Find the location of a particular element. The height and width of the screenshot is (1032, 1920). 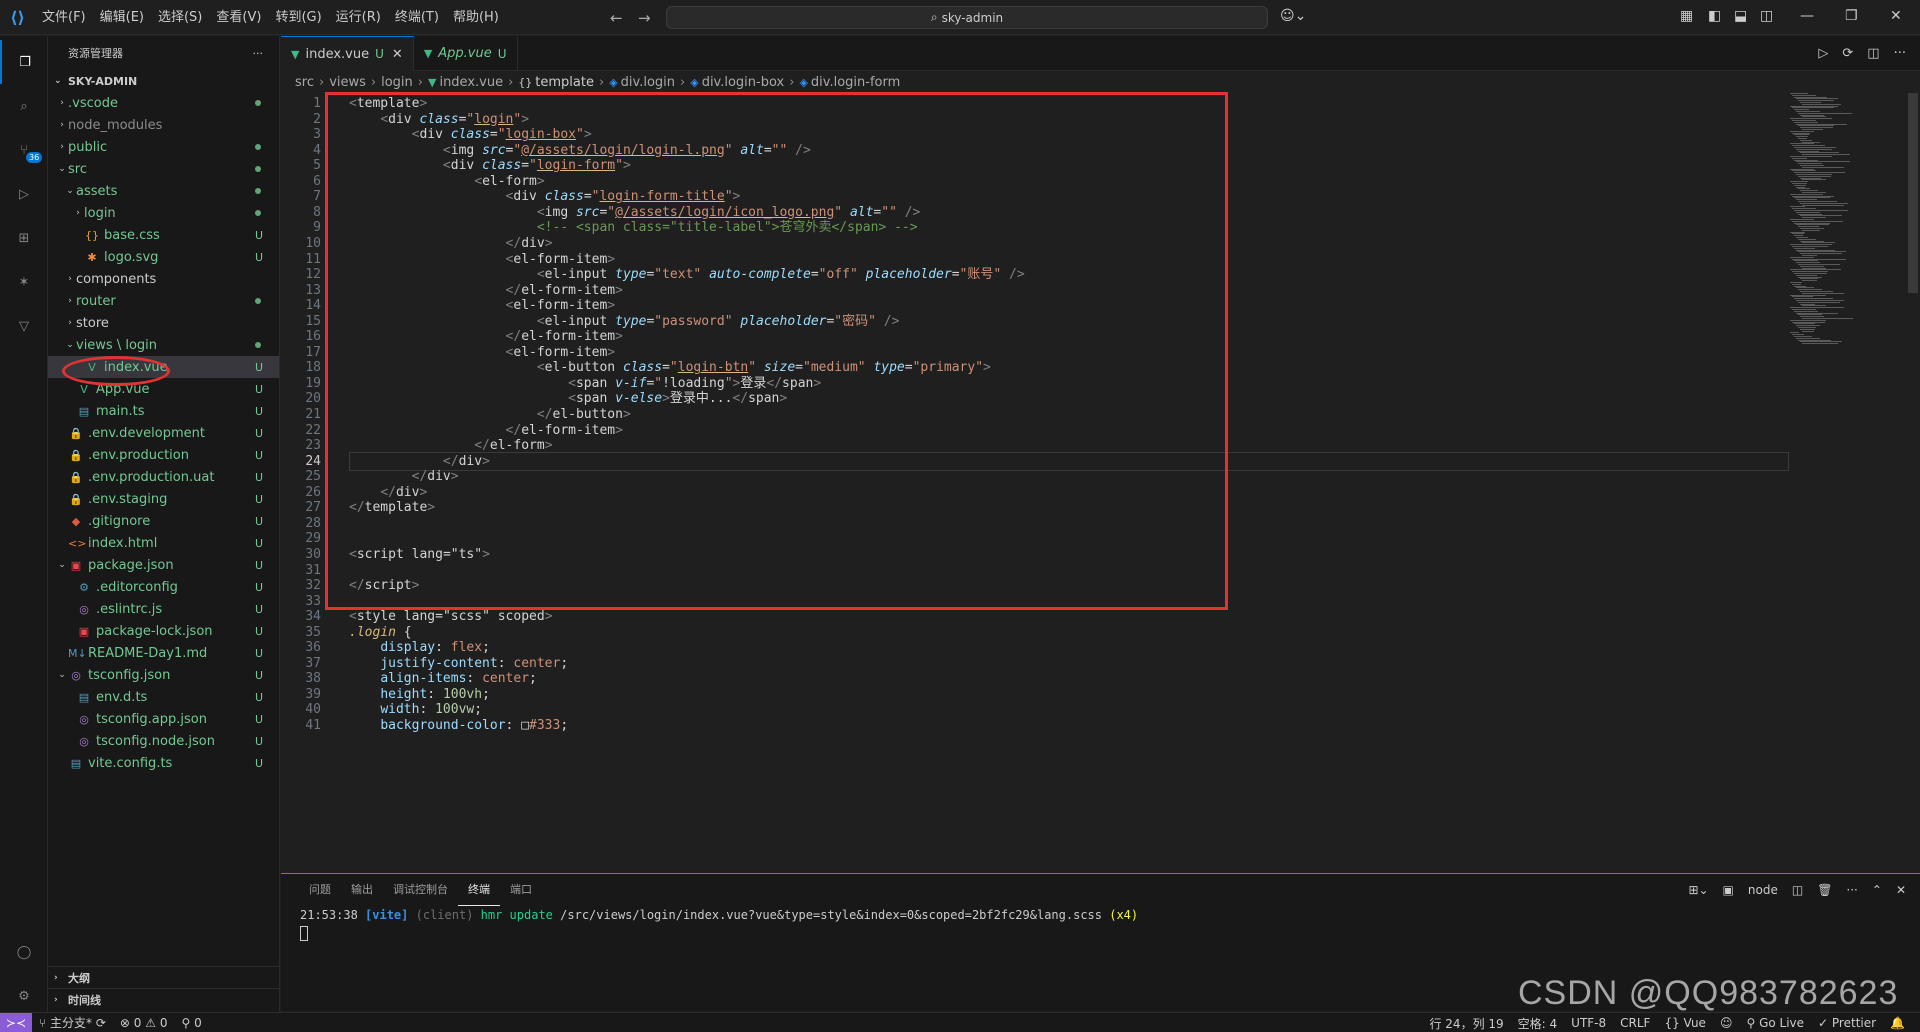

notifications-icon: 🔔 is located at coordinates (1897, 1023).